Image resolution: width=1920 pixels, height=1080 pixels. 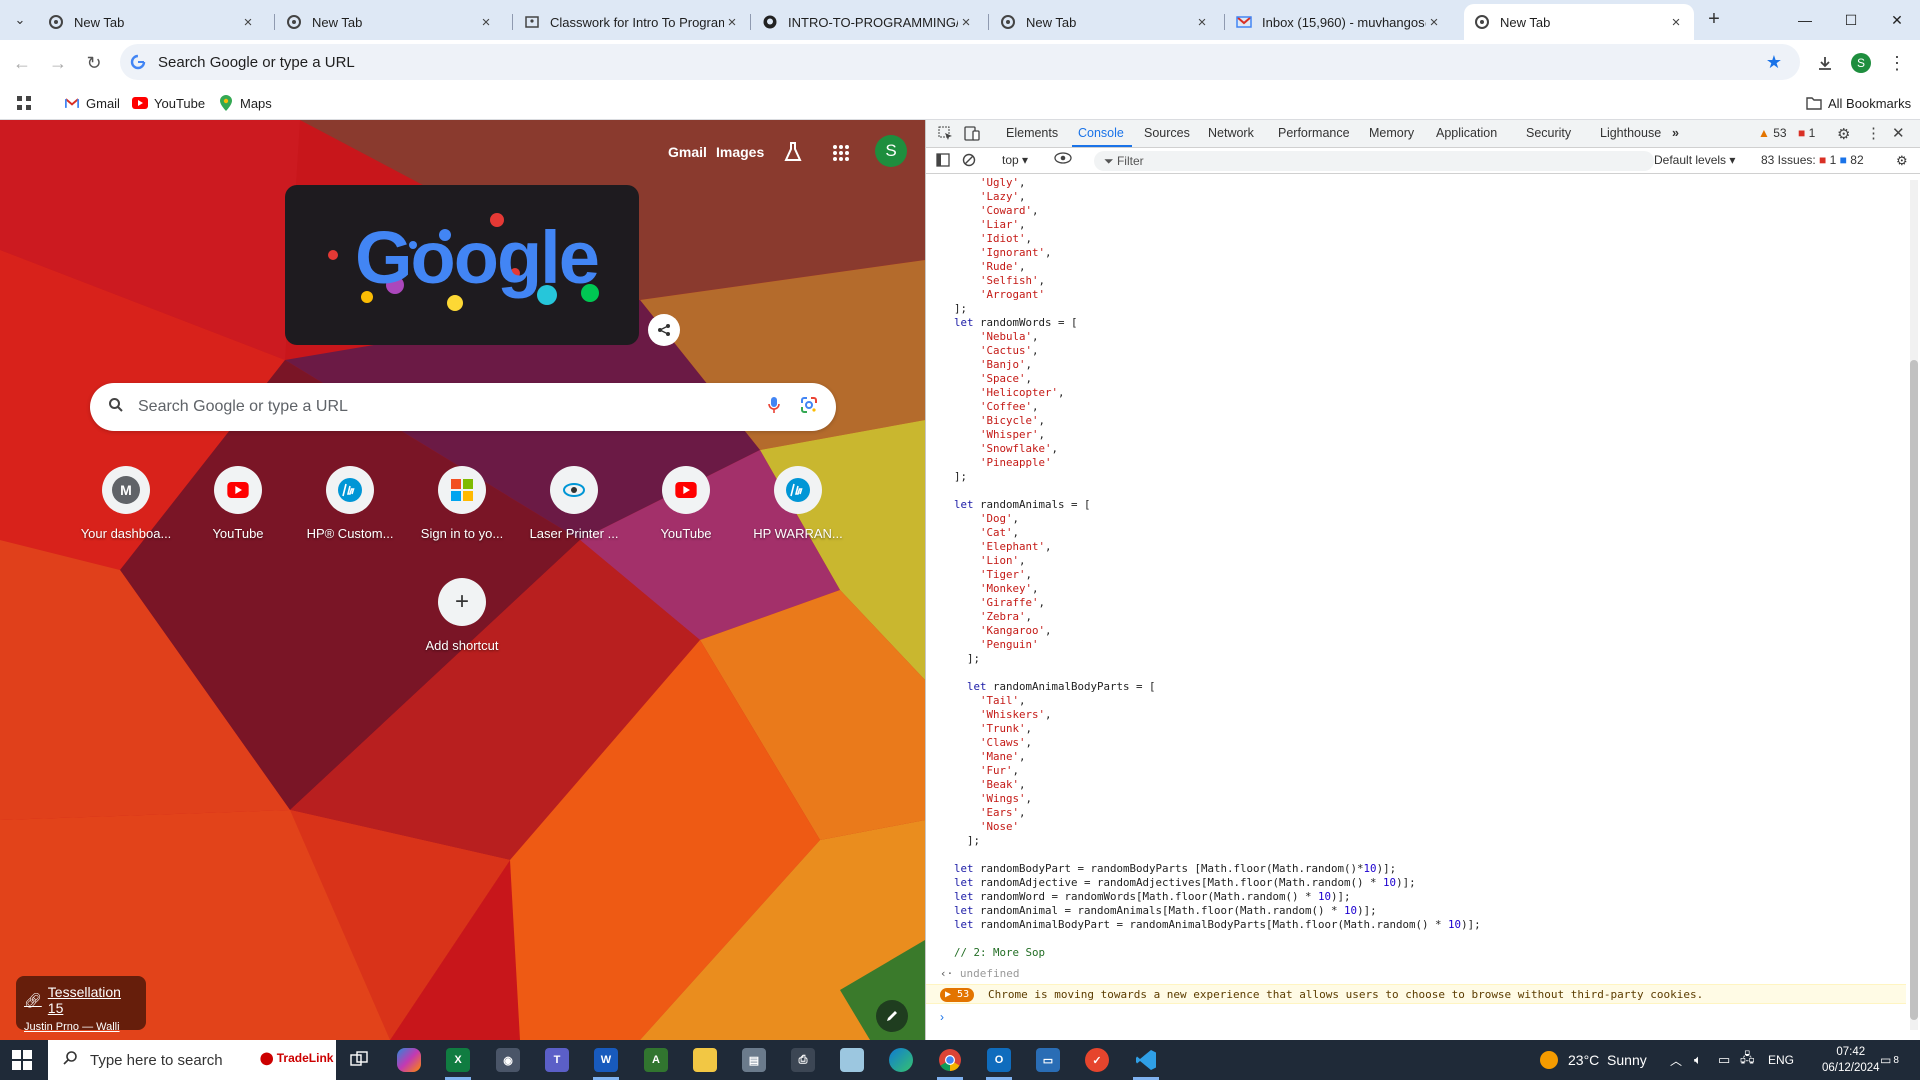 I want to click on file-explorer-icon, so click(x=705, y=1060).